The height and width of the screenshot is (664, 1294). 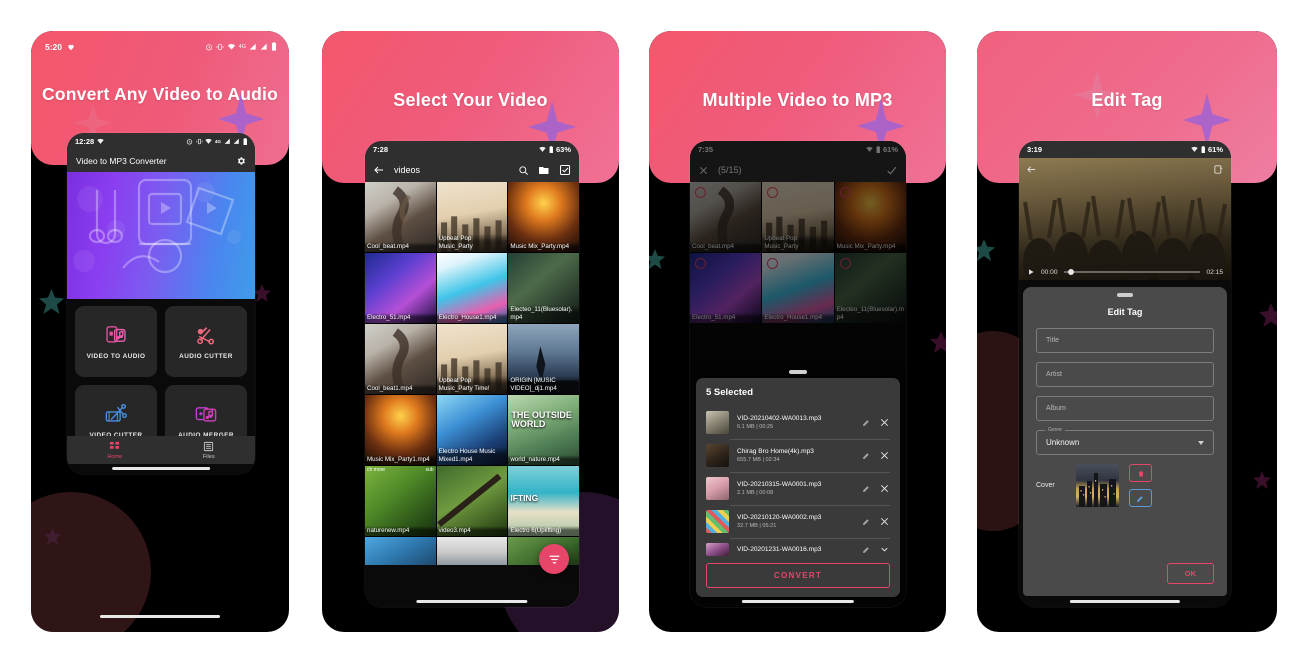 What do you see at coordinates (116, 341) in the screenshot?
I see `tile-video-to-audio: VIDEO TO AUDIO` at bounding box center [116, 341].